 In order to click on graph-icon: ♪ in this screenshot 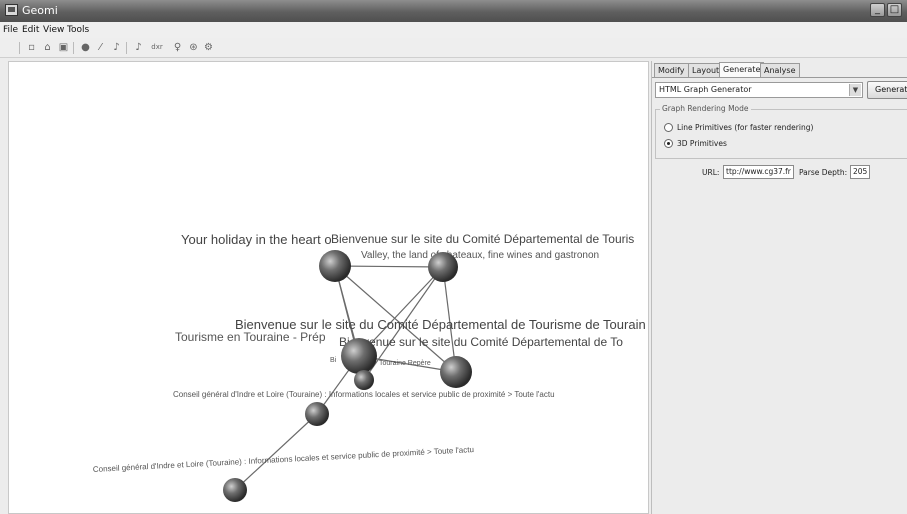, I will do `click(138, 47)`.